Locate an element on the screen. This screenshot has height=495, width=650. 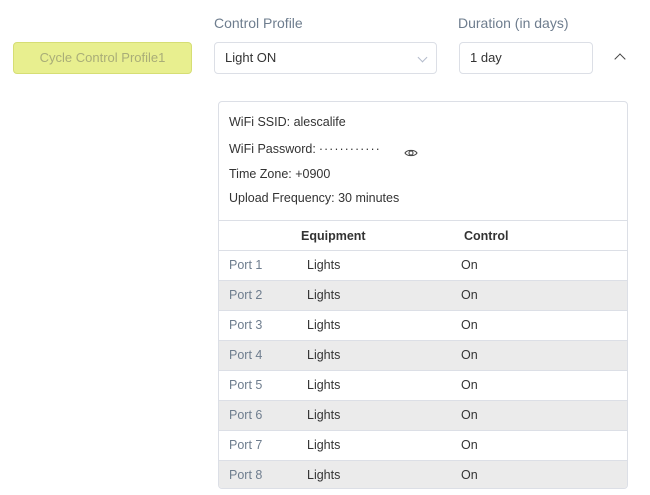
table-row: Port 8 Lights On is located at coordinates (423, 474).